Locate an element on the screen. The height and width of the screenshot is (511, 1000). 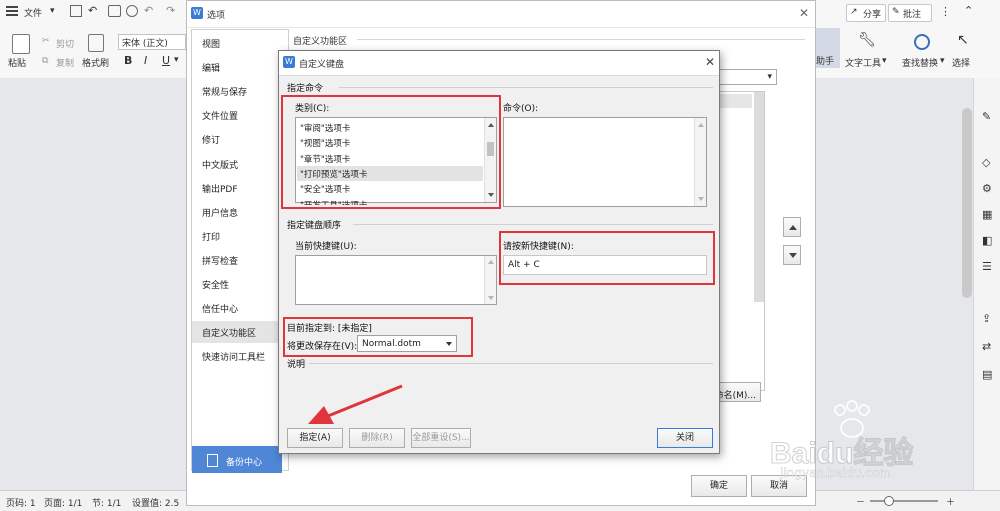
nav-item: 打印 is located at coordinates (211, 236).